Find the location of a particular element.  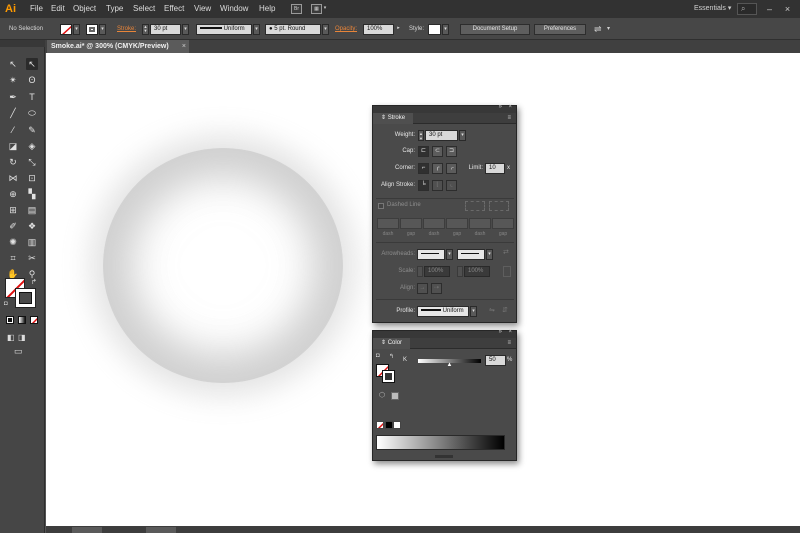

flip-along-icon: ⇋ is located at coordinates (492, 310).